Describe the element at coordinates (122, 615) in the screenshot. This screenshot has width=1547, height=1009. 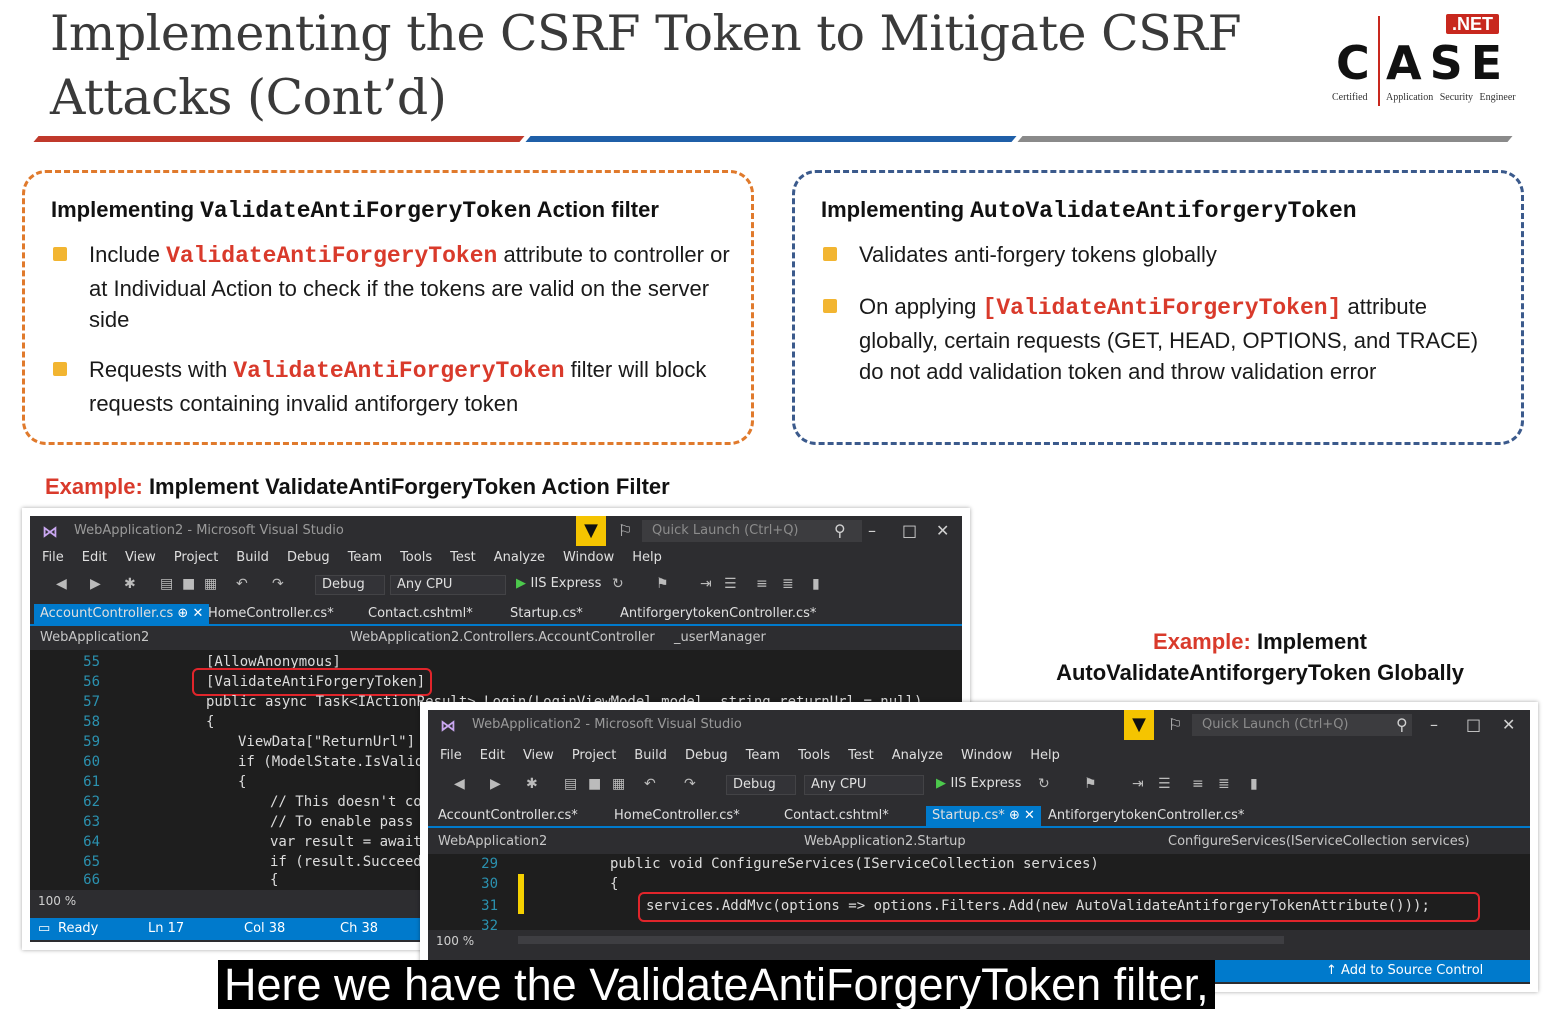
I see `tab-account-controller: AccountController.cs ⊕ ✕` at that location.